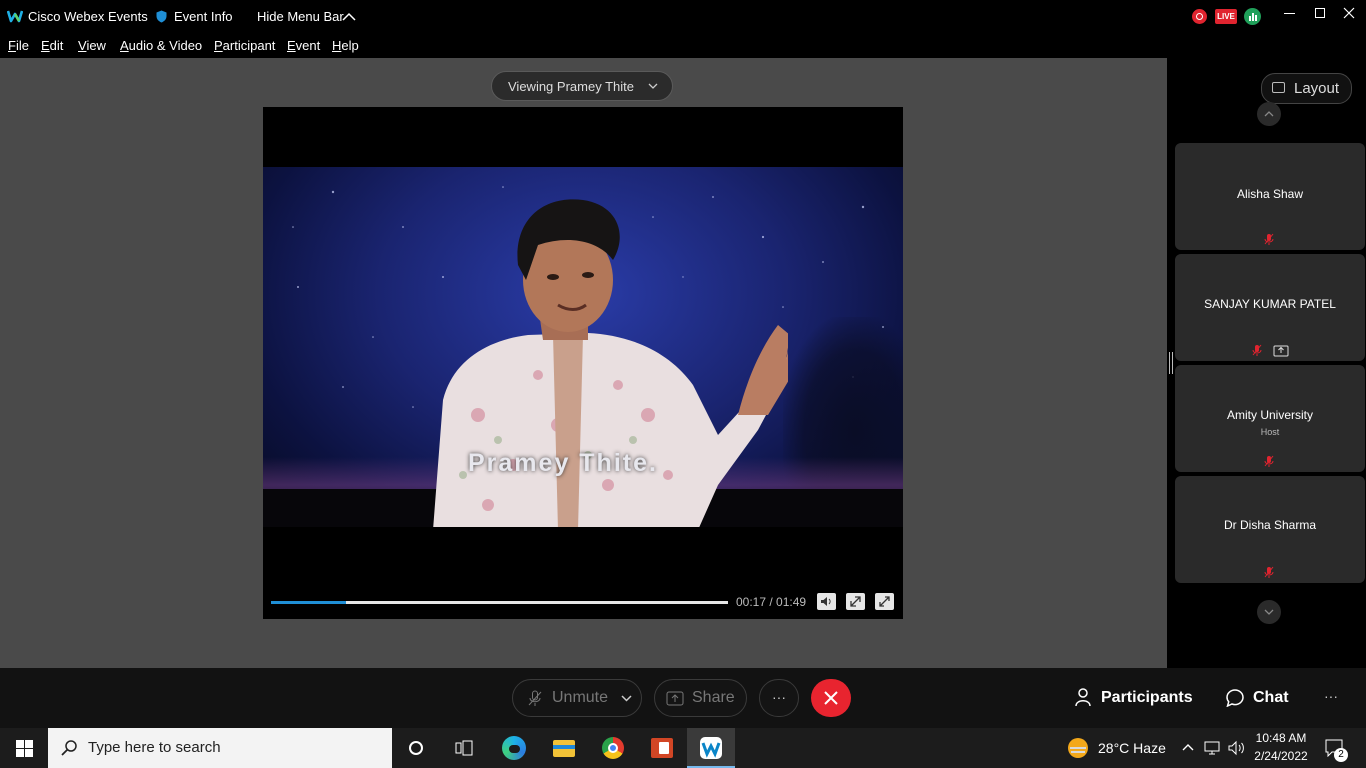 The height and width of the screenshot is (768, 1366). What do you see at coordinates (1271, 698) in the screenshot?
I see `chat-button: Chat` at bounding box center [1271, 698].